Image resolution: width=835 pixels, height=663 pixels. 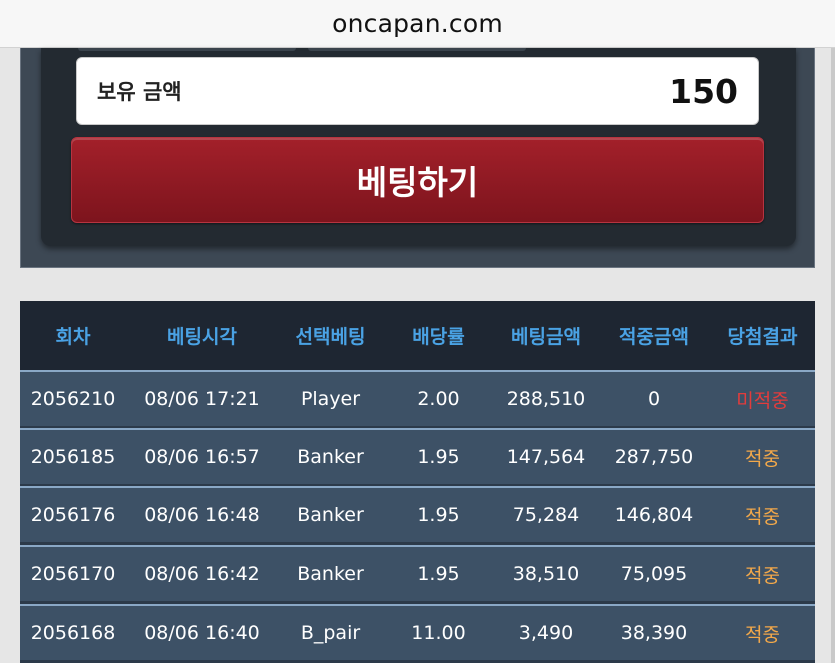 What do you see at coordinates (73, 574) in the screenshot?
I see `cell-round: 2056170` at bounding box center [73, 574].